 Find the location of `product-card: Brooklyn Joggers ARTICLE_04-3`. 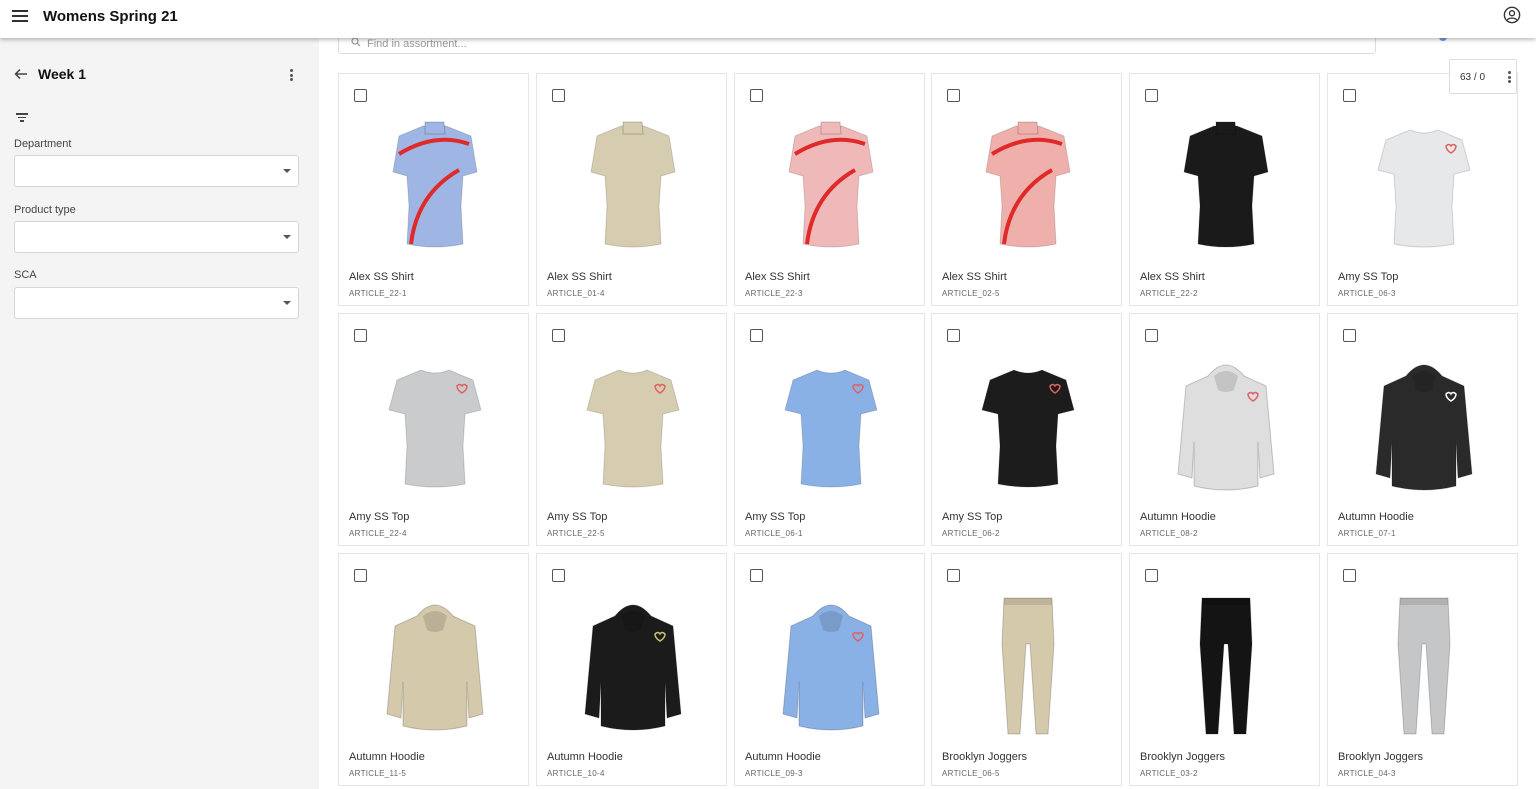

product-card: Brooklyn Joggers ARTICLE_04-3 is located at coordinates (1422, 669).